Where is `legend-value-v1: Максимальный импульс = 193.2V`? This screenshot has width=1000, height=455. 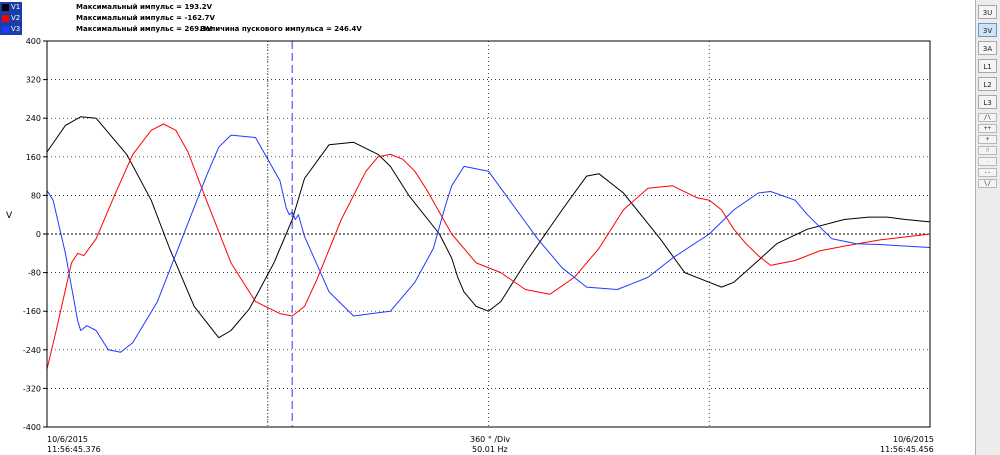
legend-value-v1: Максимальный импульс = 193.2V is located at coordinates (144, 7).